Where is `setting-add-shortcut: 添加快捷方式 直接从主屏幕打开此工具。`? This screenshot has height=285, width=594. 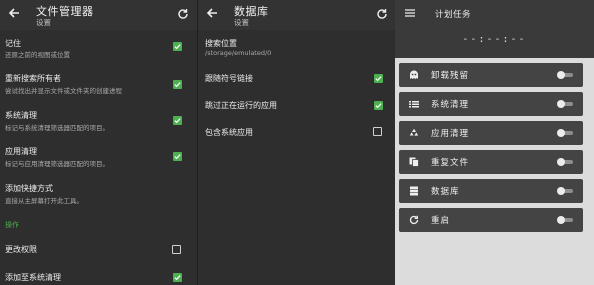
setting-add-shortcut: 添加快捷方式 直接从主屏幕打开此工具。 is located at coordinates (98, 196).